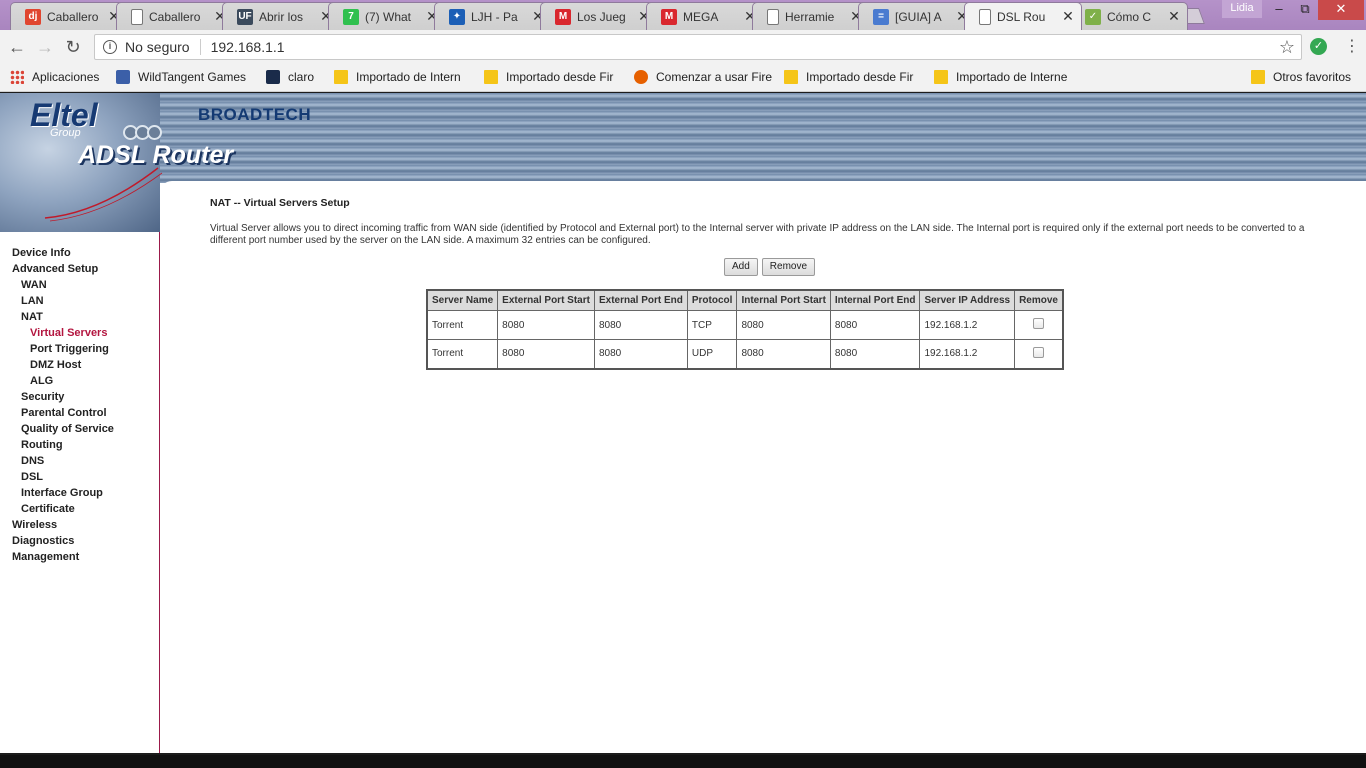 The width and height of the screenshot is (1366, 768). I want to click on sidebar-item-wireless: Wireless, so click(34, 525).